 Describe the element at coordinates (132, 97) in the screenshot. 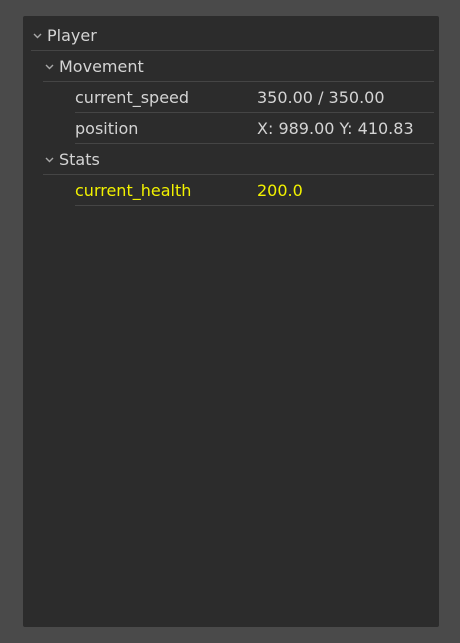

I see `property-key: current_speed` at that location.